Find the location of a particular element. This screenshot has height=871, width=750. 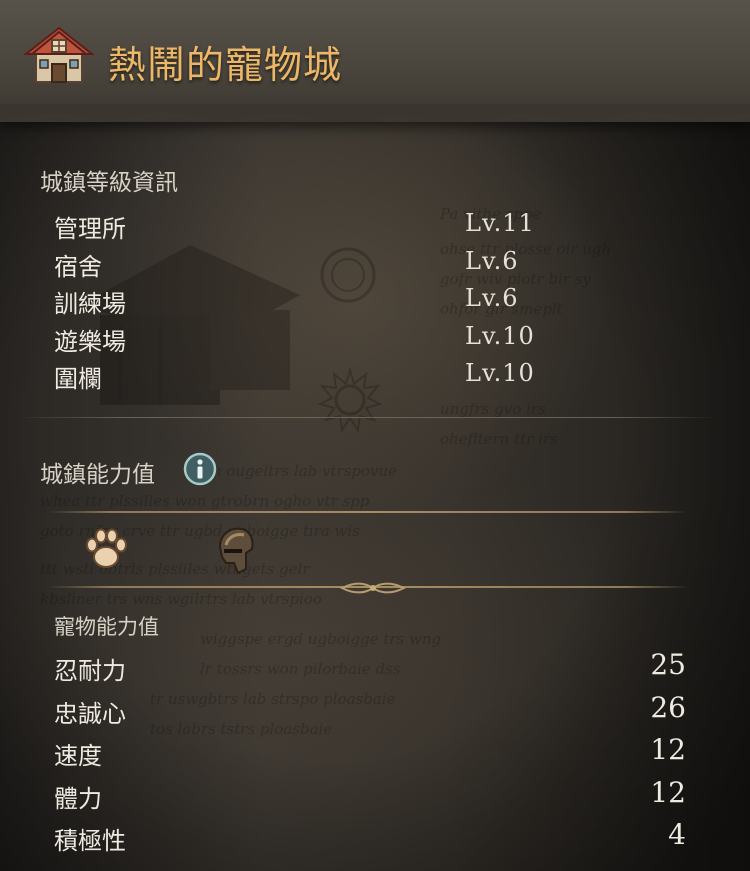

facility-level-management: Lv.11 is located at coordinates (500, 223).